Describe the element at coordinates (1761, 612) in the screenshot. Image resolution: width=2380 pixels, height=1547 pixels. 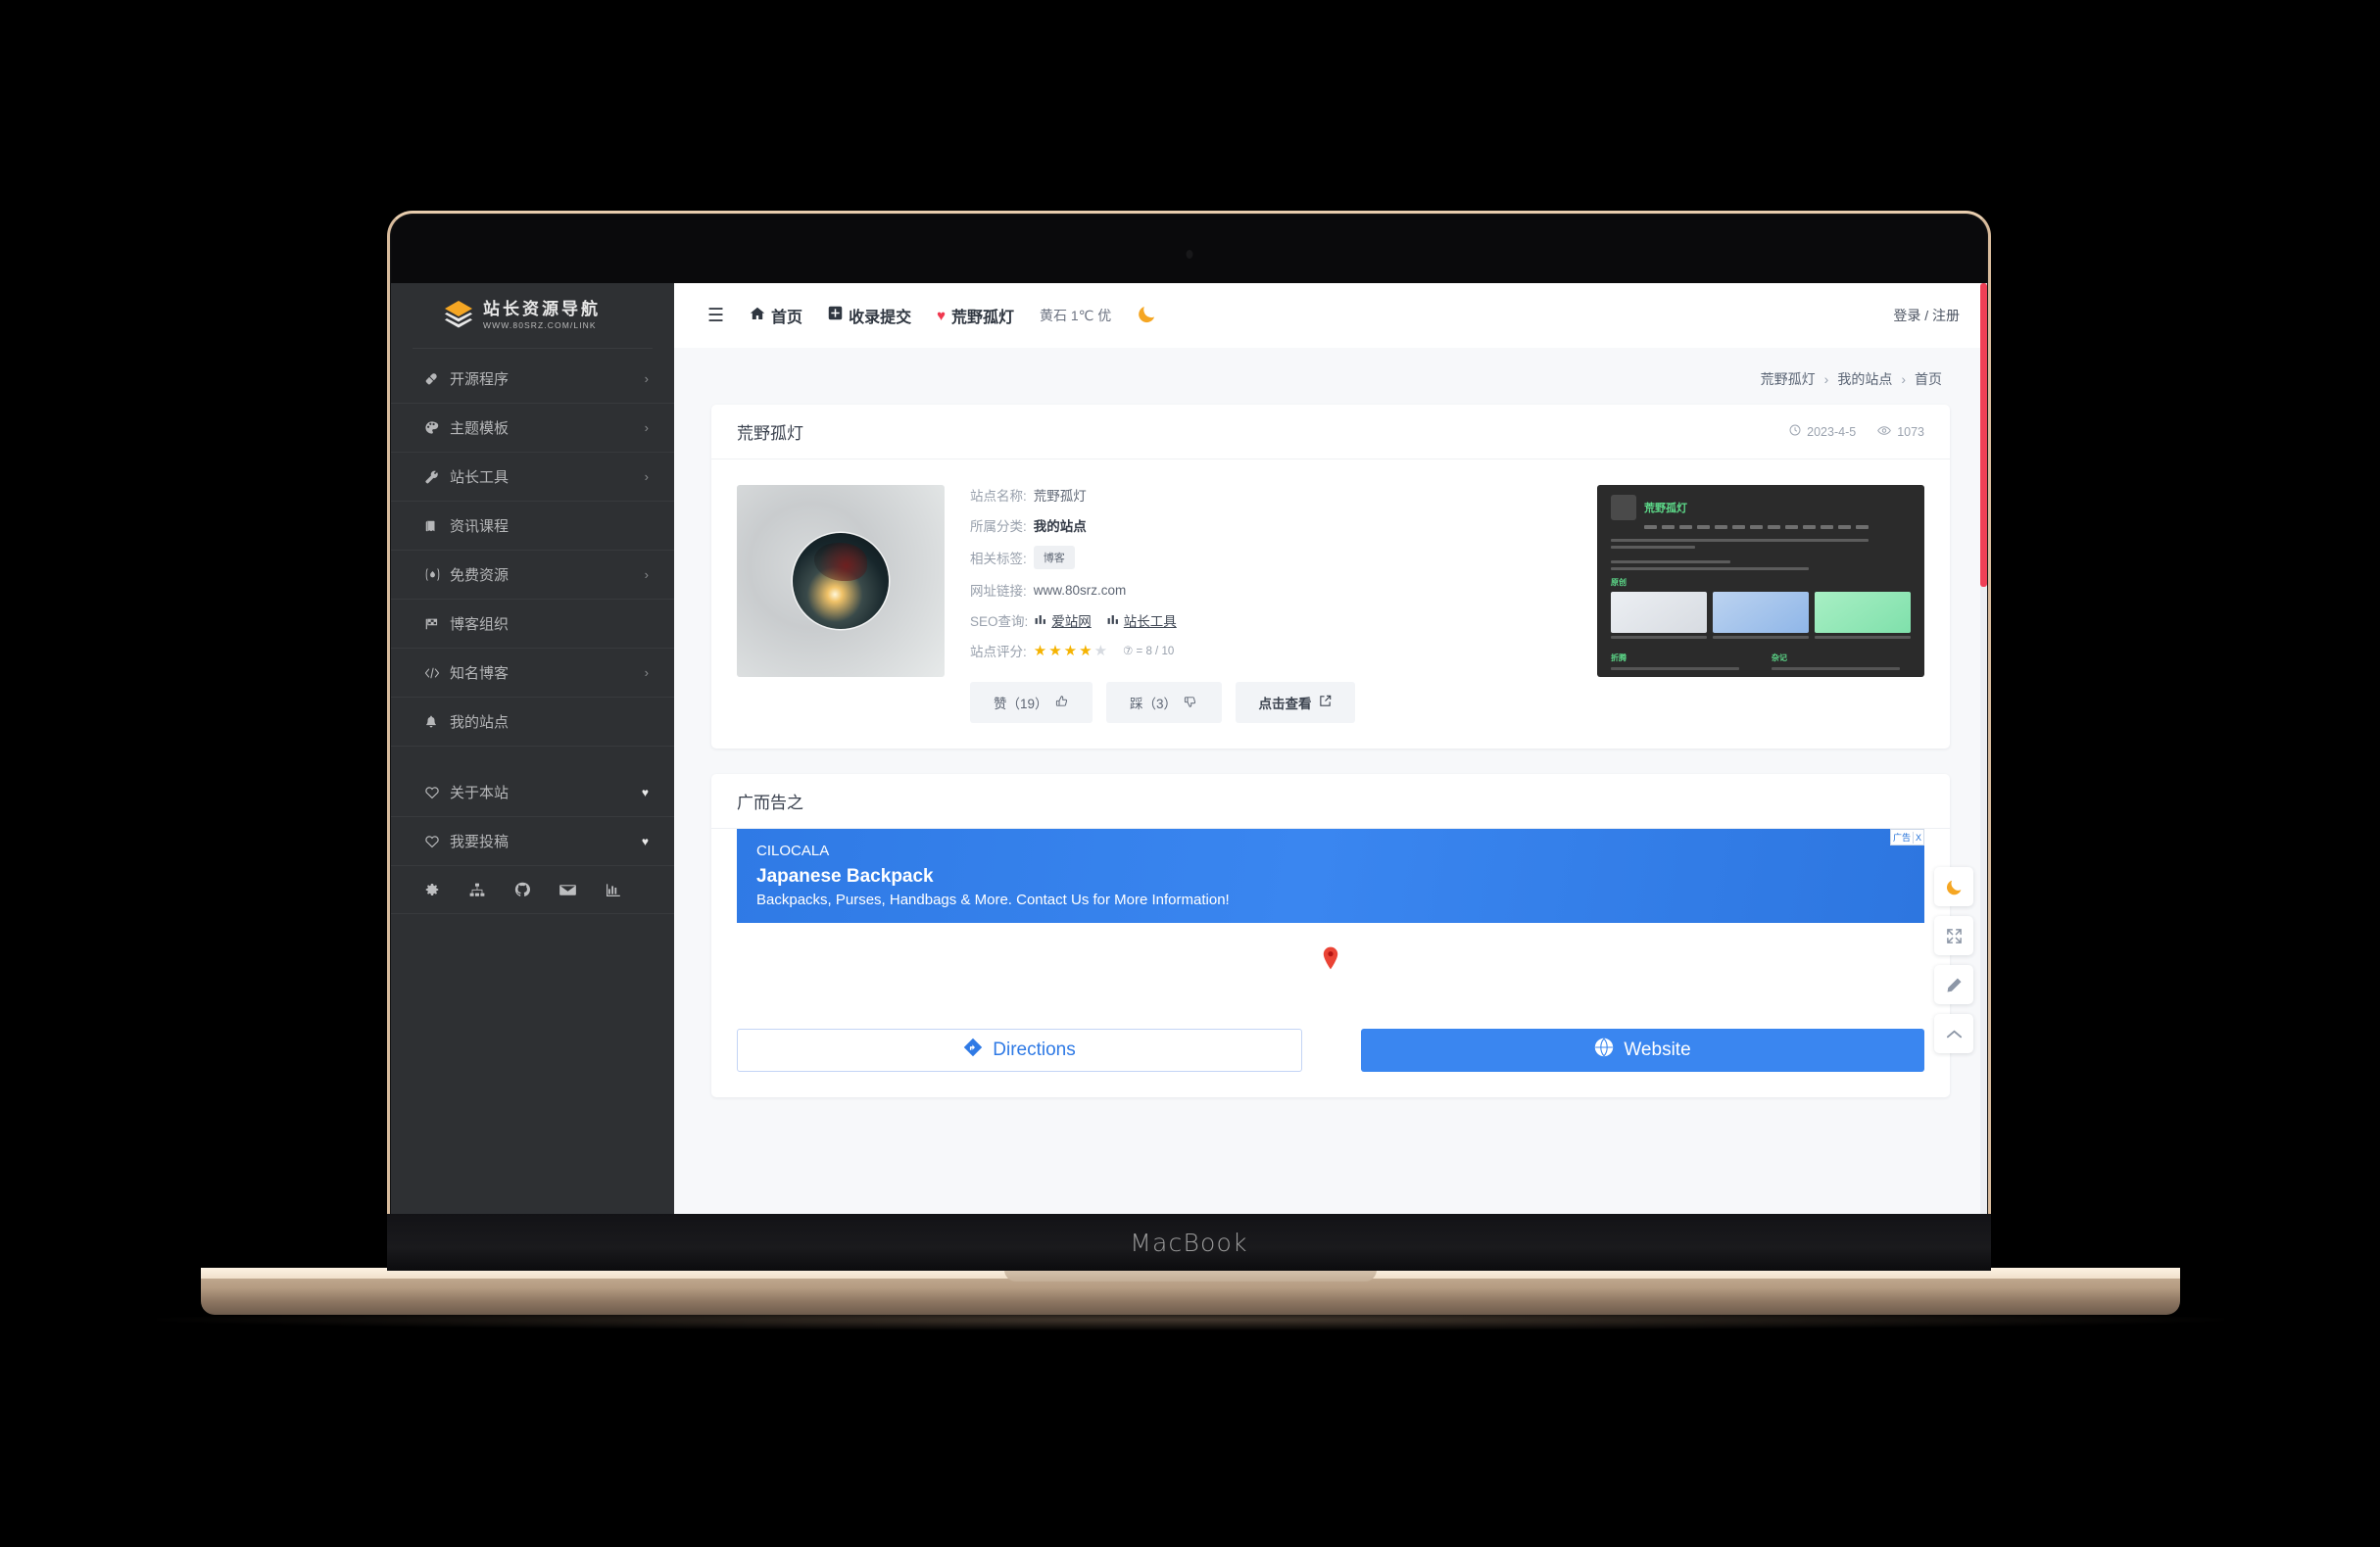
I see `preview-card-grid` at that location.